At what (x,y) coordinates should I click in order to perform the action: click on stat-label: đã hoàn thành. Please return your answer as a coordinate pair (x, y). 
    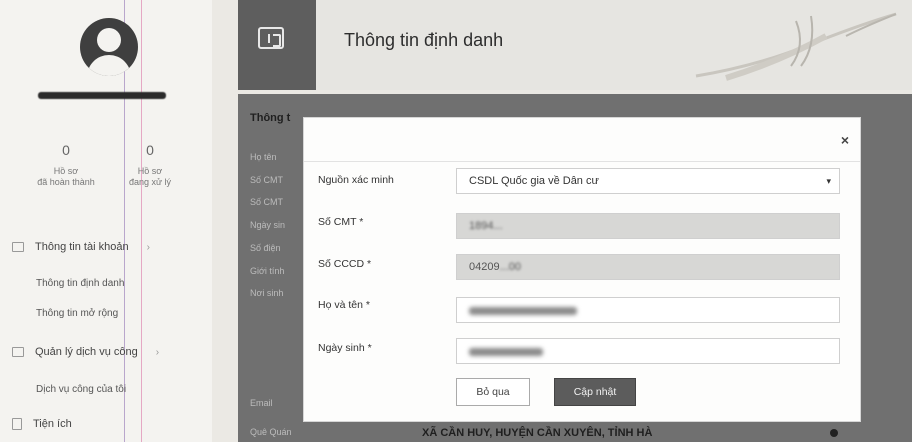
    Looking at the image, I should click on (66, 182).